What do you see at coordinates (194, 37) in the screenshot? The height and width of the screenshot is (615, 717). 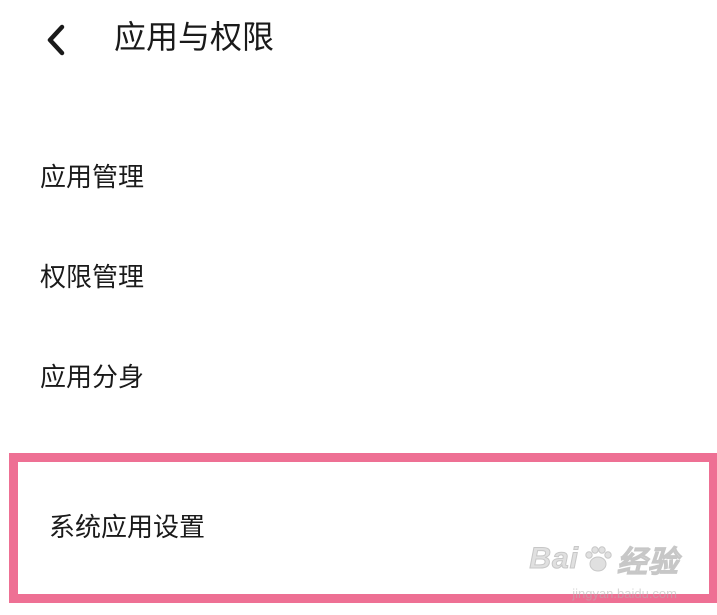 I see `page-title: 应用与权限` at bounding box center [194, 37].